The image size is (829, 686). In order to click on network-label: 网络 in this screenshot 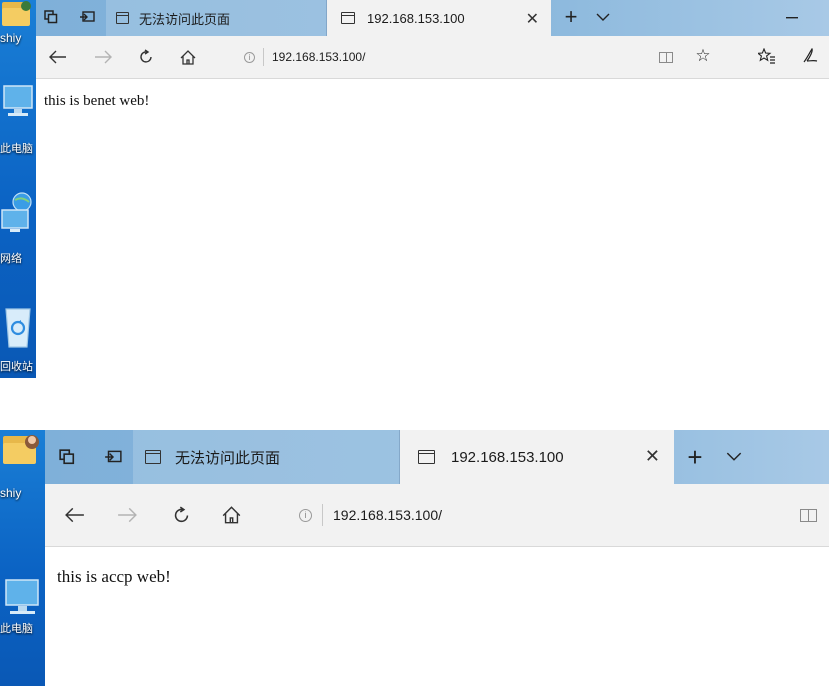, I will do `click(11, 259)`.